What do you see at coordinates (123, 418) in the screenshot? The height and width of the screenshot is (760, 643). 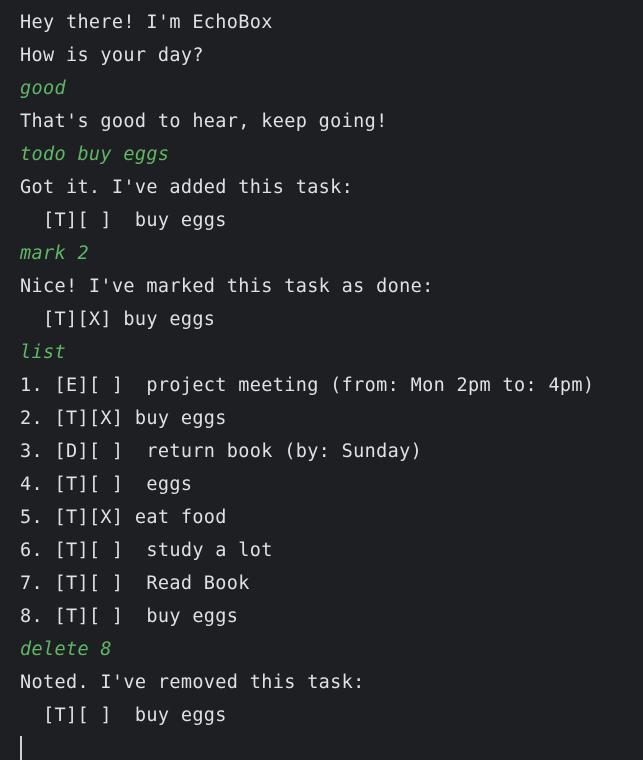 I see `task-list-item: 2. [T][X] buy eggs` at bounding box center [123, 418].